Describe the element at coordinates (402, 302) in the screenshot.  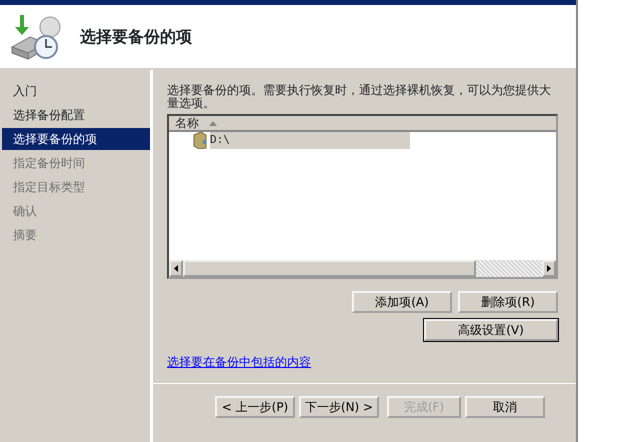
I see `add-item-button: 添加项(A)` at that location.